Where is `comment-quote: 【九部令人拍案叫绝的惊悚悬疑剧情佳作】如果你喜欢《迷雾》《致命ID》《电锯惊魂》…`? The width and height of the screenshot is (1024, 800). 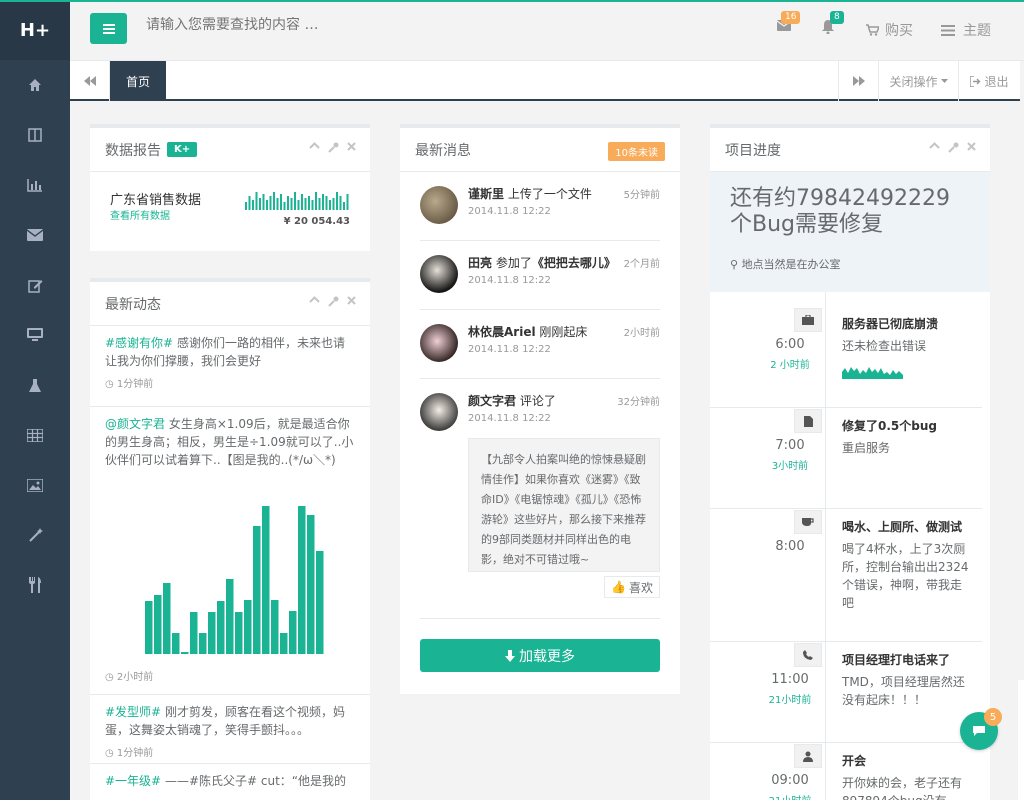 comment-quote: 【九部令人拍案叫绝的惊悚悬疑剧情佳作】如果你喜欢《迷雾》《致命ID》《电锯惊魂》… is located at coordinates (564, 505).